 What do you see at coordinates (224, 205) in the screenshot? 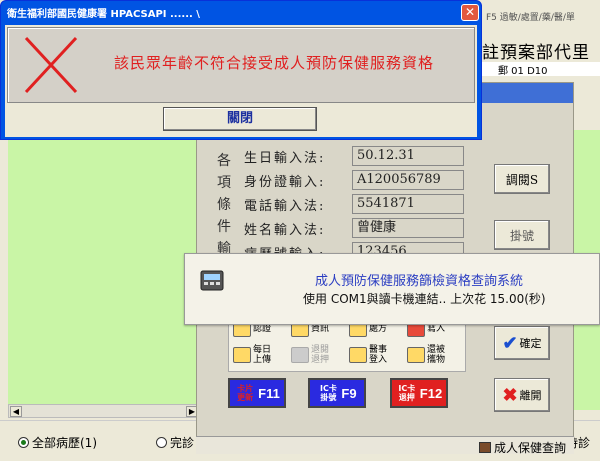
I see `side-label-char: 條` at bounding box center [224, 205].